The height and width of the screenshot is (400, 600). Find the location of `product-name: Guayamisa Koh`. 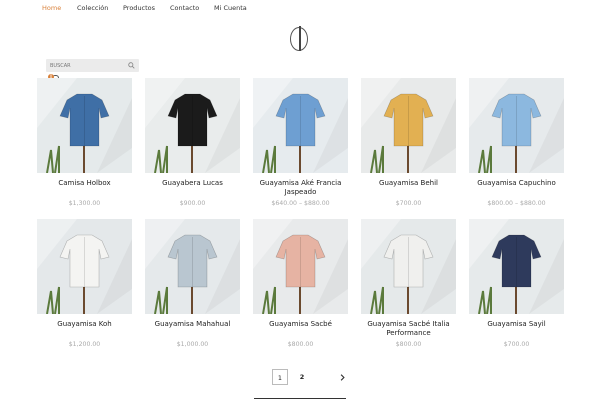

product-name: Guayamisa Koh is located at coordinates (84, 324).